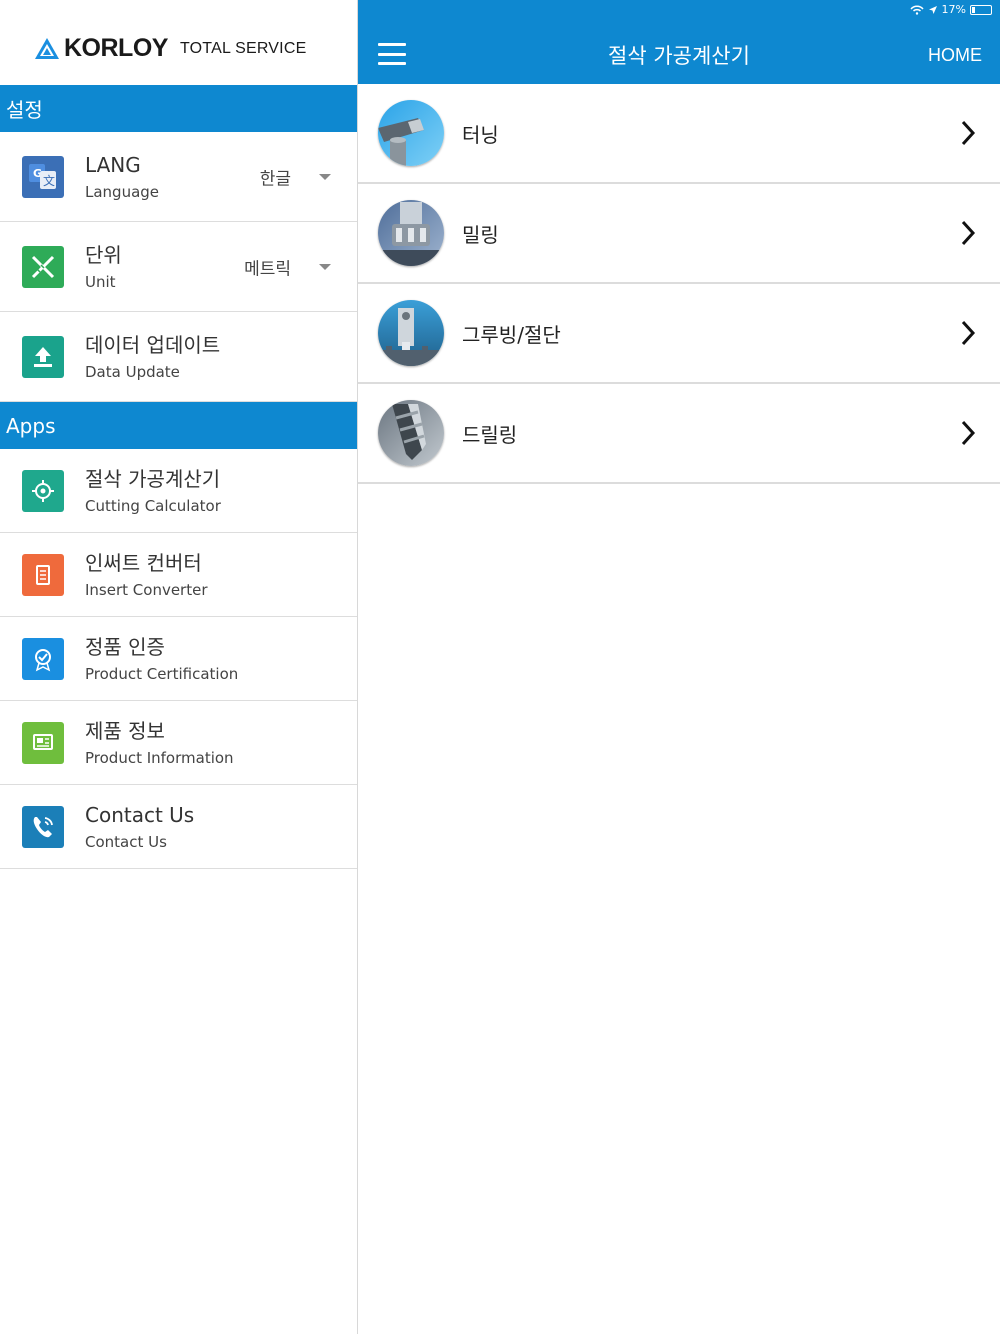  I want to click on sidebar-item-data-update: 데이터 업데이트 Data Update, so click(178, 357).